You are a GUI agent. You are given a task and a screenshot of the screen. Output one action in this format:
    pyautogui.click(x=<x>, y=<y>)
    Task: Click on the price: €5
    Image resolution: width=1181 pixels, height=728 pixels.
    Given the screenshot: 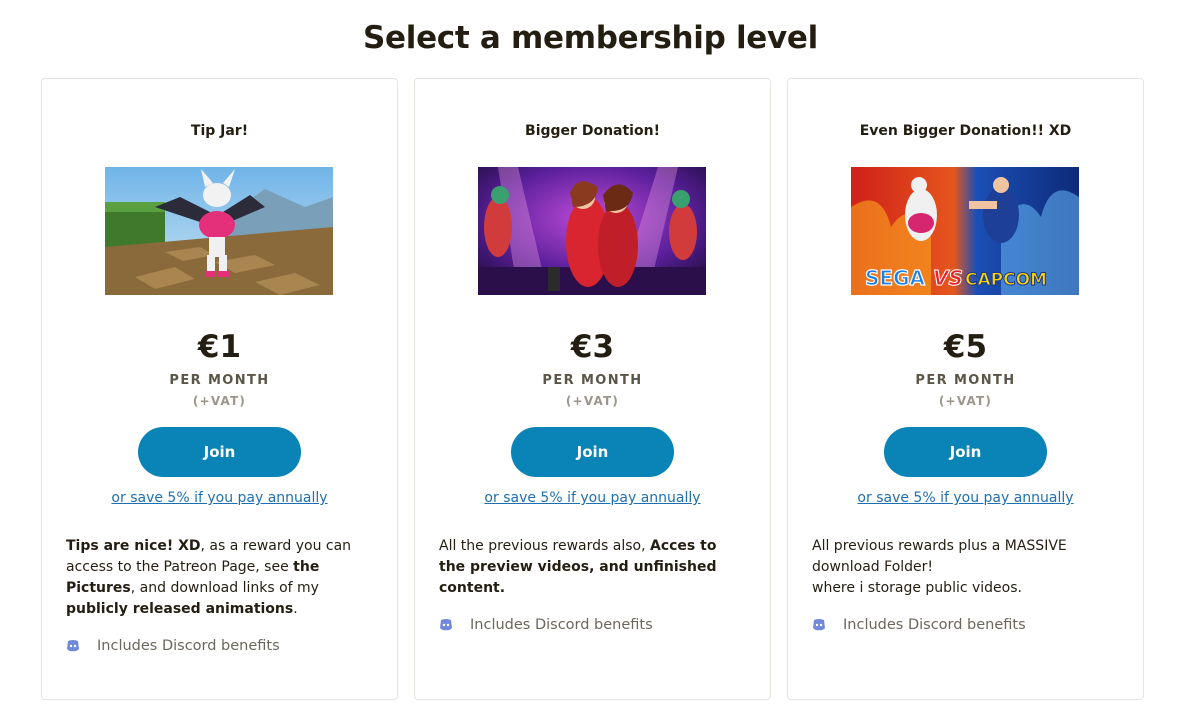 What is the action you would take?
    pyautogui.click(x=965, y=347)
    